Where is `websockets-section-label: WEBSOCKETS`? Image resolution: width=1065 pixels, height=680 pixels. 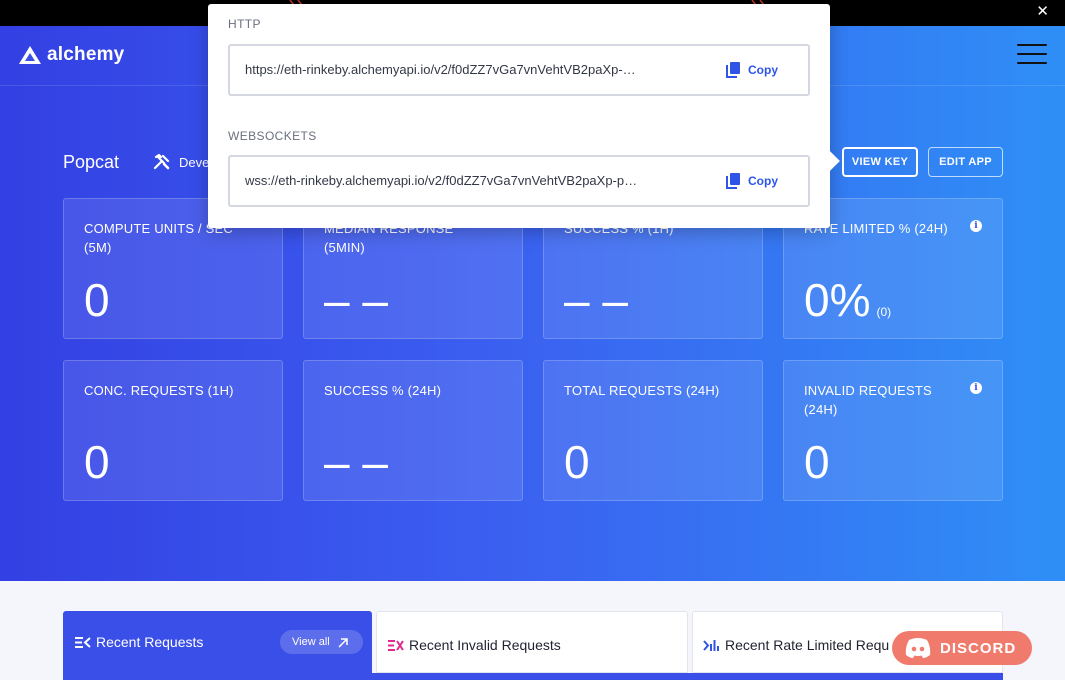
websockets-section-label: WEBSOCKETS is located at coordinates (272, 136).